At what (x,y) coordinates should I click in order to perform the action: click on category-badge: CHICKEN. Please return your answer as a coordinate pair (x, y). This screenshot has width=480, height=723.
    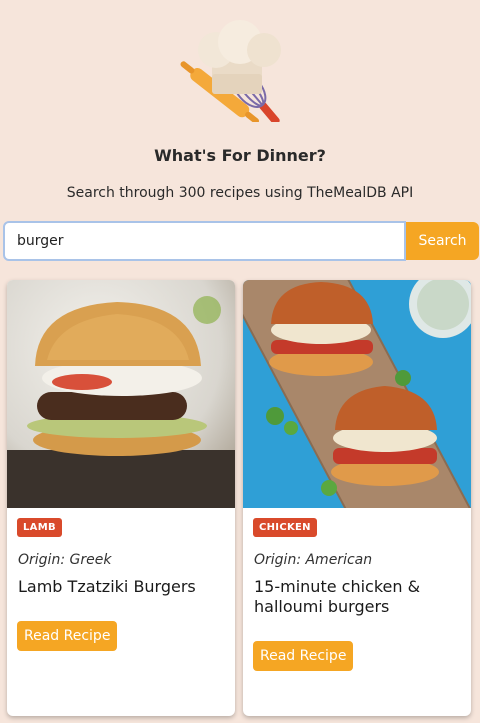
    Looking at the image, I should click on (285, 527).